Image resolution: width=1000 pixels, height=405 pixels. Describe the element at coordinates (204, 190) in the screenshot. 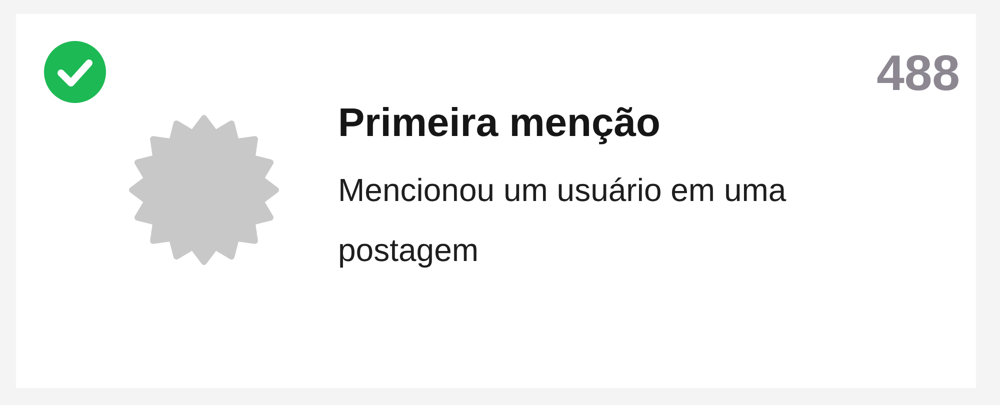

I see `badge-icon` at that location.